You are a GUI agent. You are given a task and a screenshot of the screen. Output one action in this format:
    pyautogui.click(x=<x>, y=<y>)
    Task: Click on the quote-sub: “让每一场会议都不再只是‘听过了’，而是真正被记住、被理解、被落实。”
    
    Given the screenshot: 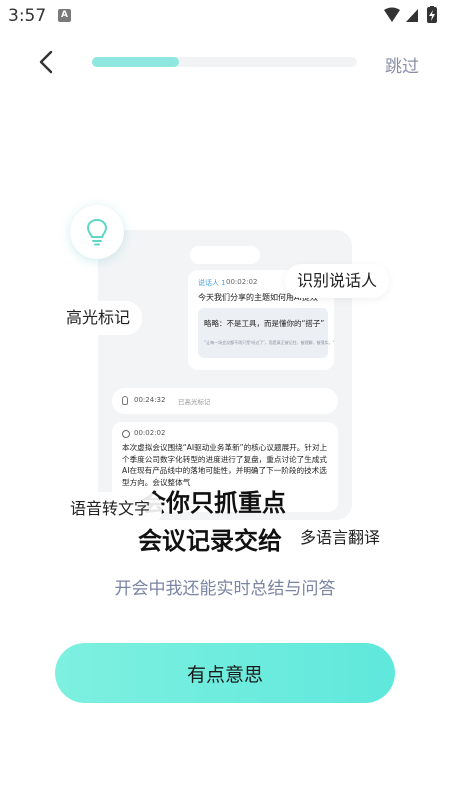 What is the action you would take?
    pyautogui.click(x=269, y=342)
    